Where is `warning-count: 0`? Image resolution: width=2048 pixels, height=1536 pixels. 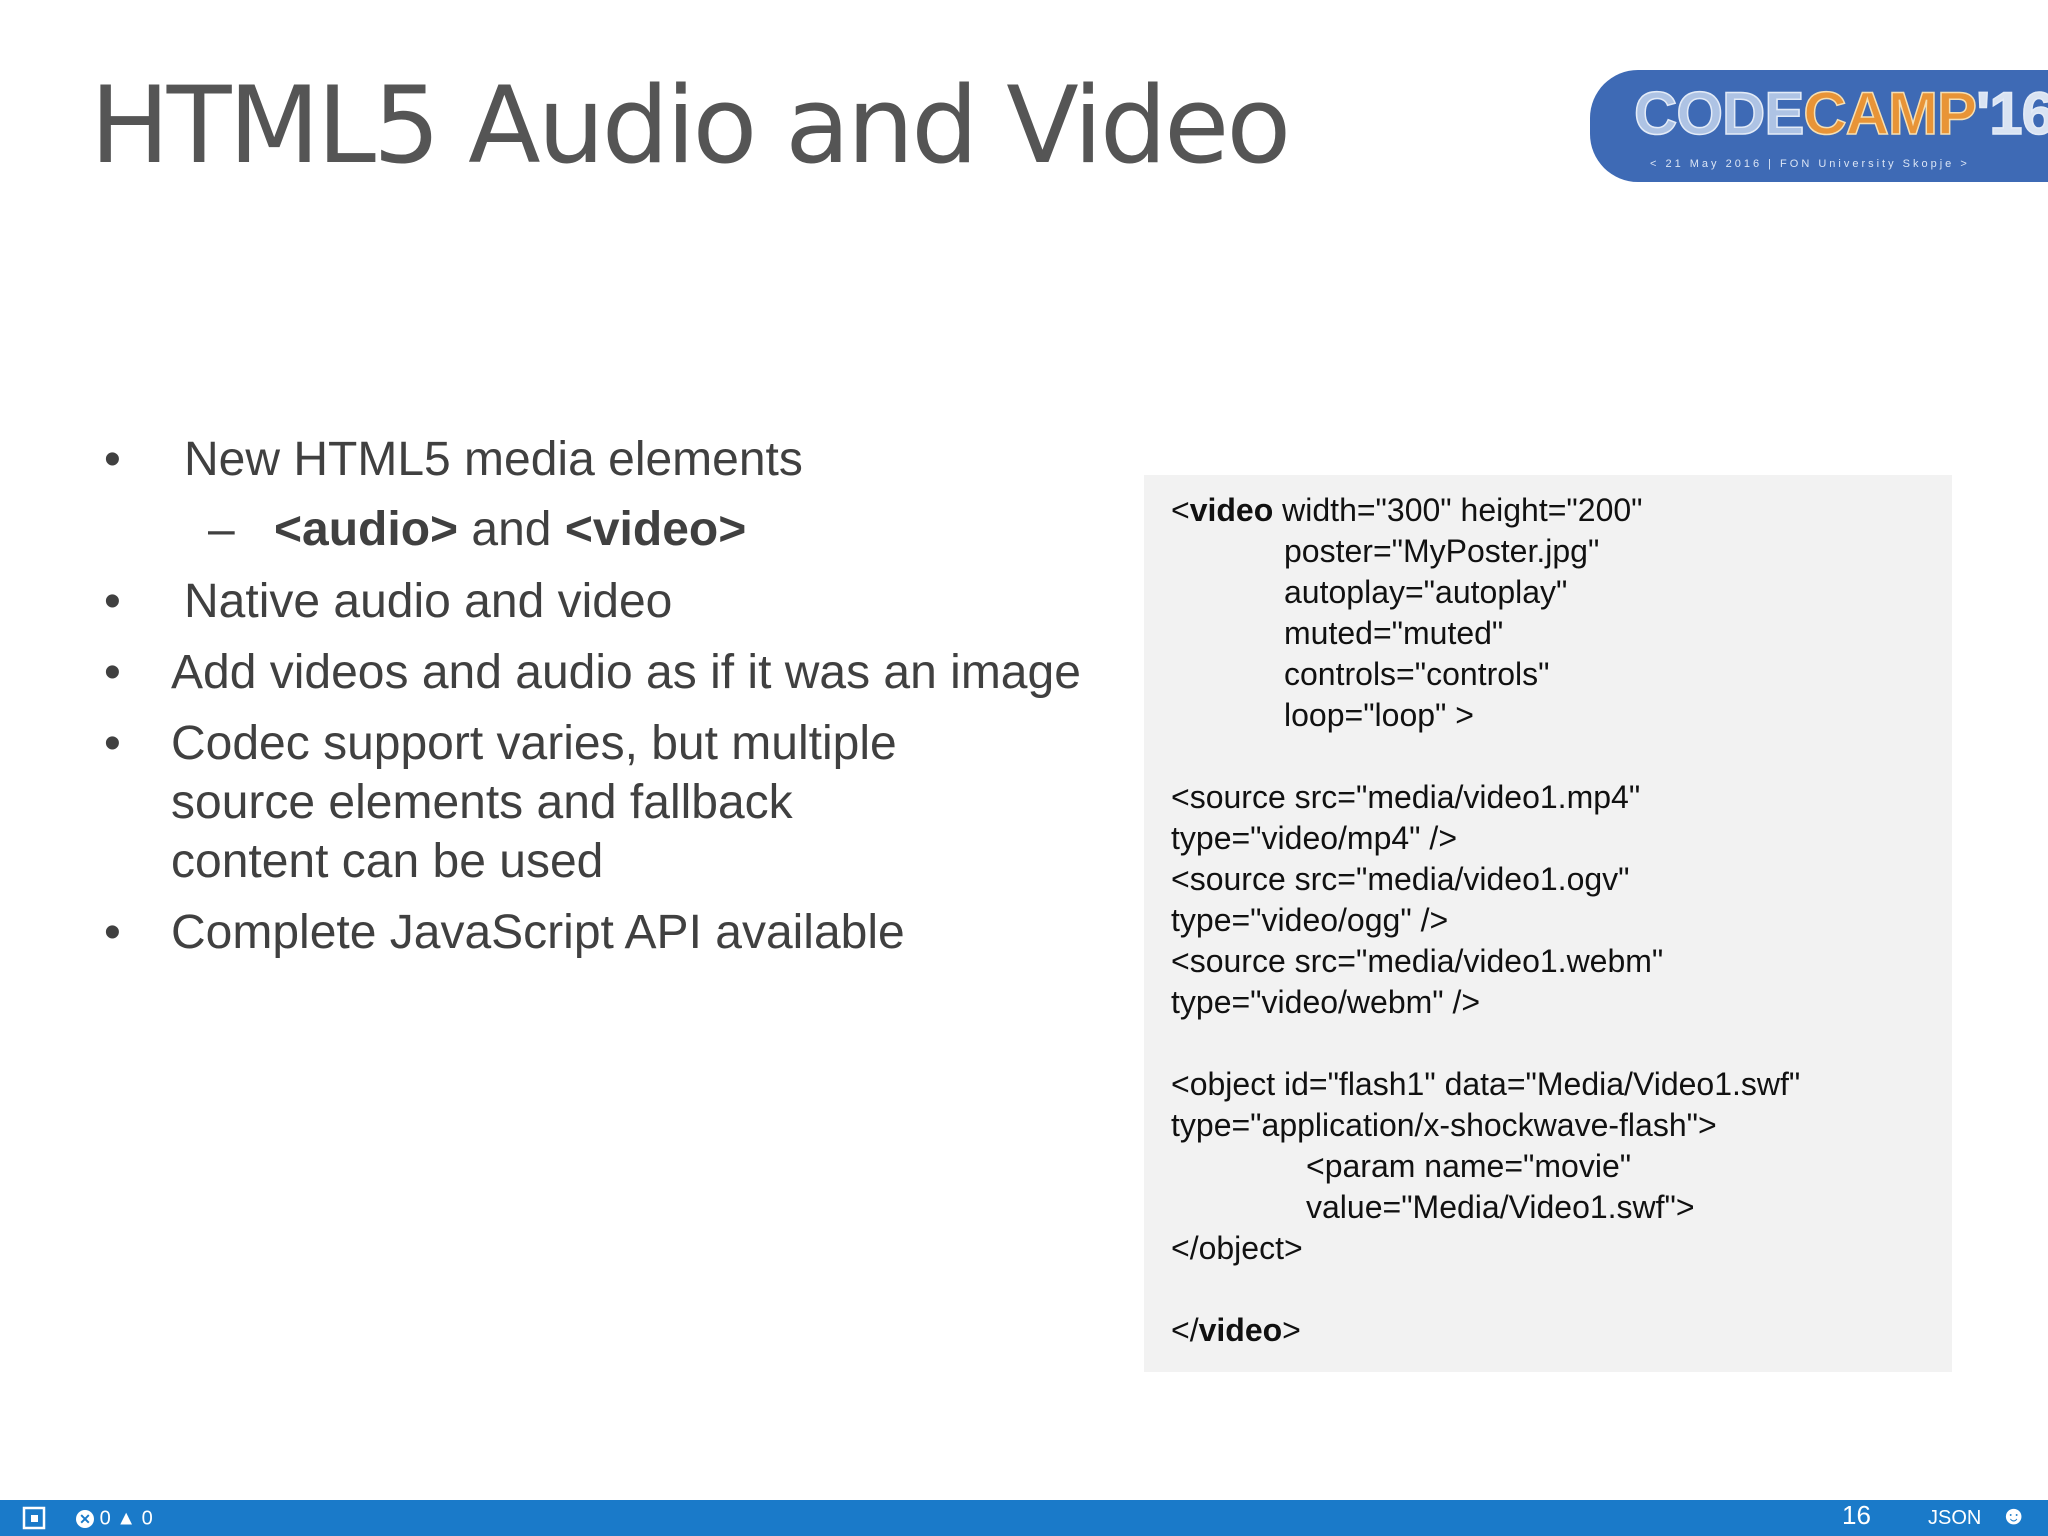 warning-count: 0 is located at coordinates (147, 1518).